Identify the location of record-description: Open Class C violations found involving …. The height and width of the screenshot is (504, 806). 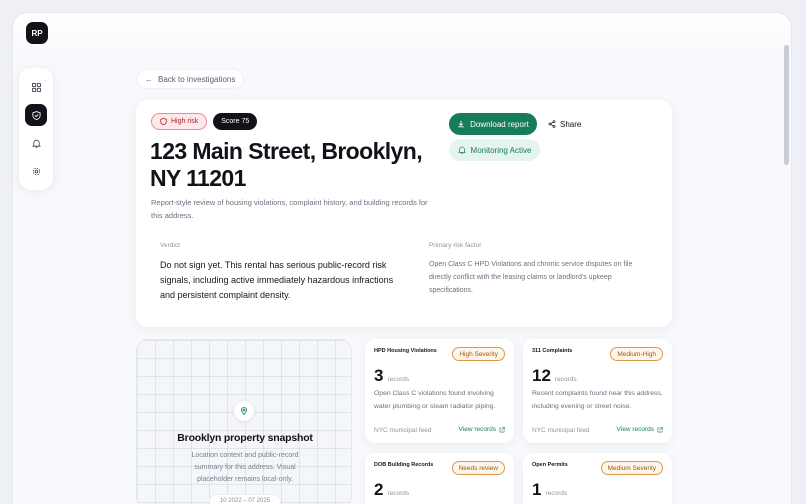
(435, 400).